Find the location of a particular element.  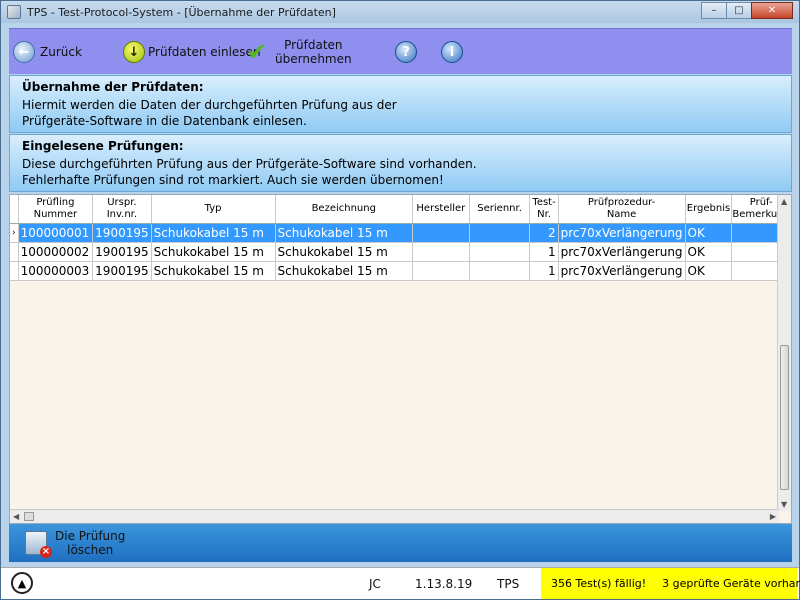

delete-test-label: Die Prüfung löschen is located at coordinates (90, 543).